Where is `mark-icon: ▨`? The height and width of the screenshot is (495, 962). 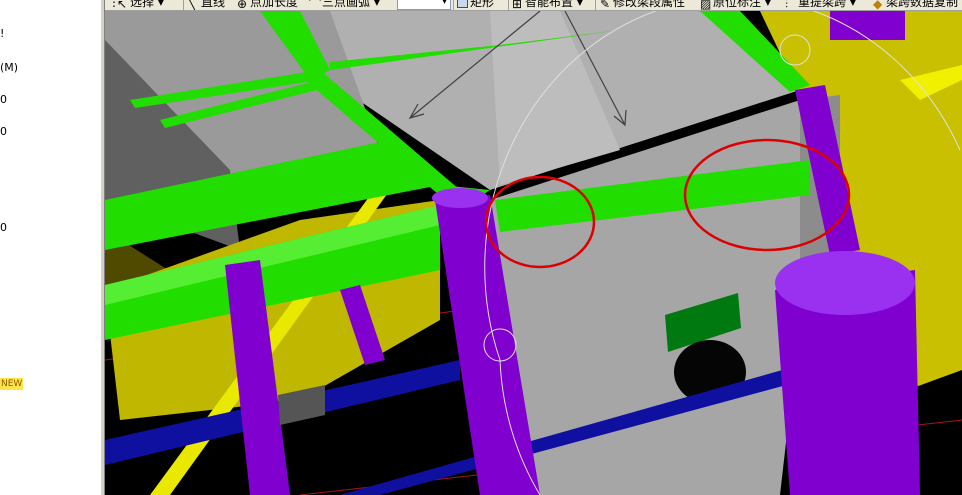
mark-icon: ▨ is located at coordinates (706, 5).